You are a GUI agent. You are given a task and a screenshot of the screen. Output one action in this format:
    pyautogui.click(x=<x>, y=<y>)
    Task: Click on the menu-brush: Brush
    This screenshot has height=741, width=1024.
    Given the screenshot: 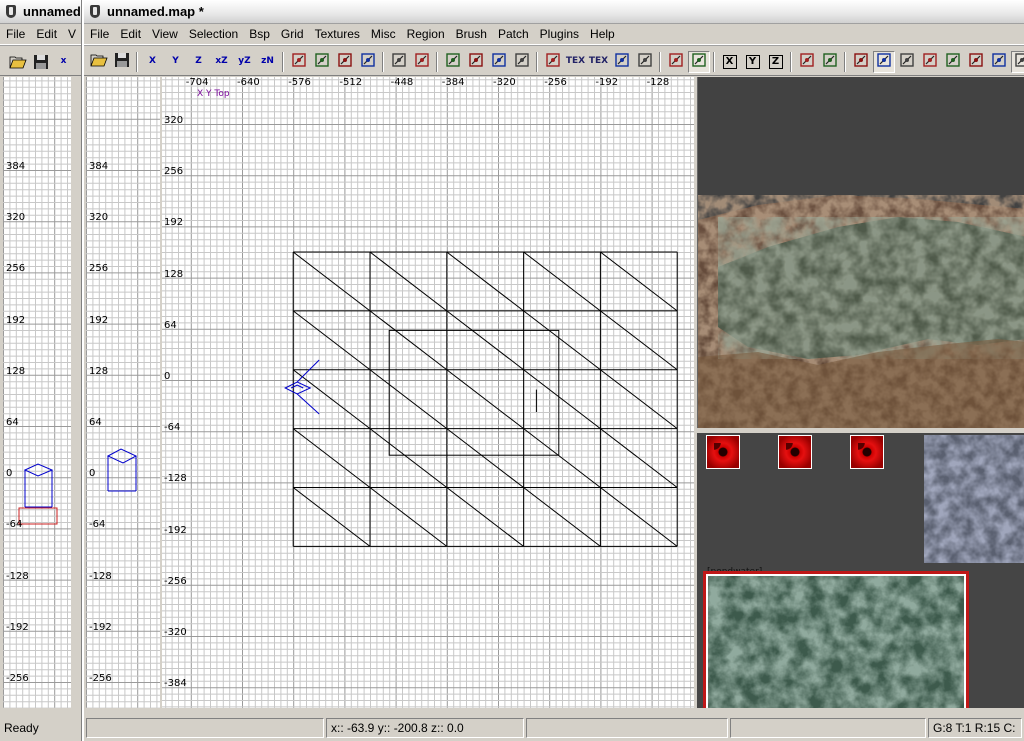 What is the action you would take?
    pyautogui.click(x=471, y=34)
    